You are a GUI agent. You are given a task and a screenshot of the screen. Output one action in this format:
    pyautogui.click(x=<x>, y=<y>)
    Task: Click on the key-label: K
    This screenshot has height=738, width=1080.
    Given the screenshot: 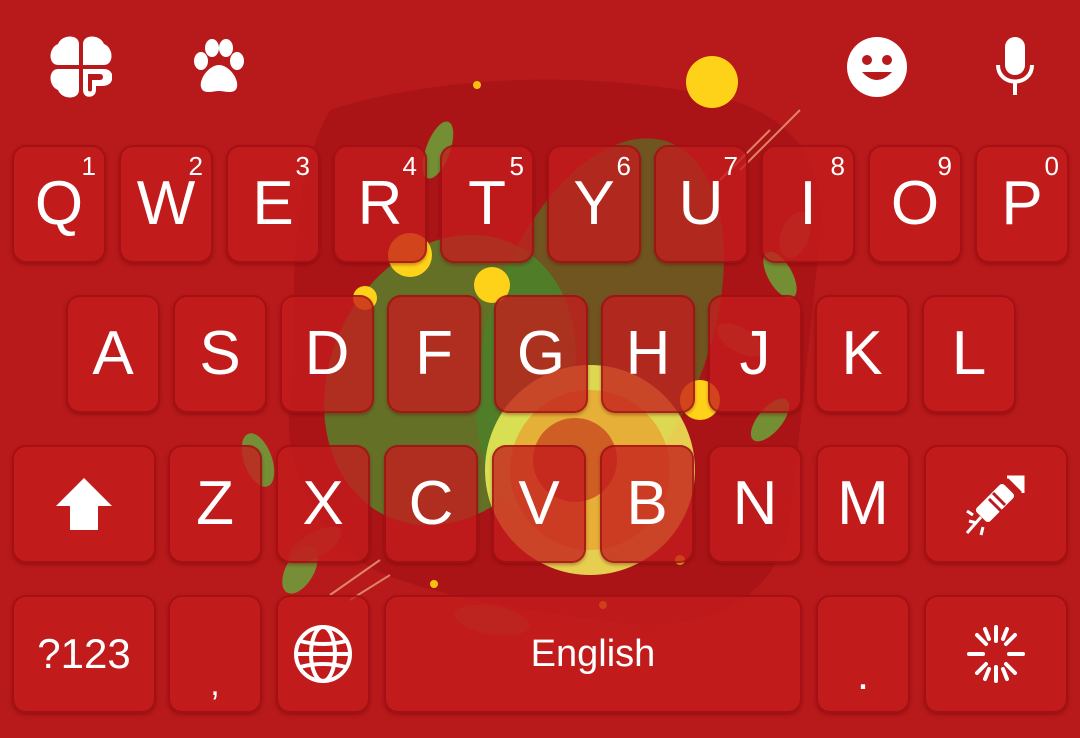 What is the action you would take?
    pyautogui.click(x=862, y=353)
    